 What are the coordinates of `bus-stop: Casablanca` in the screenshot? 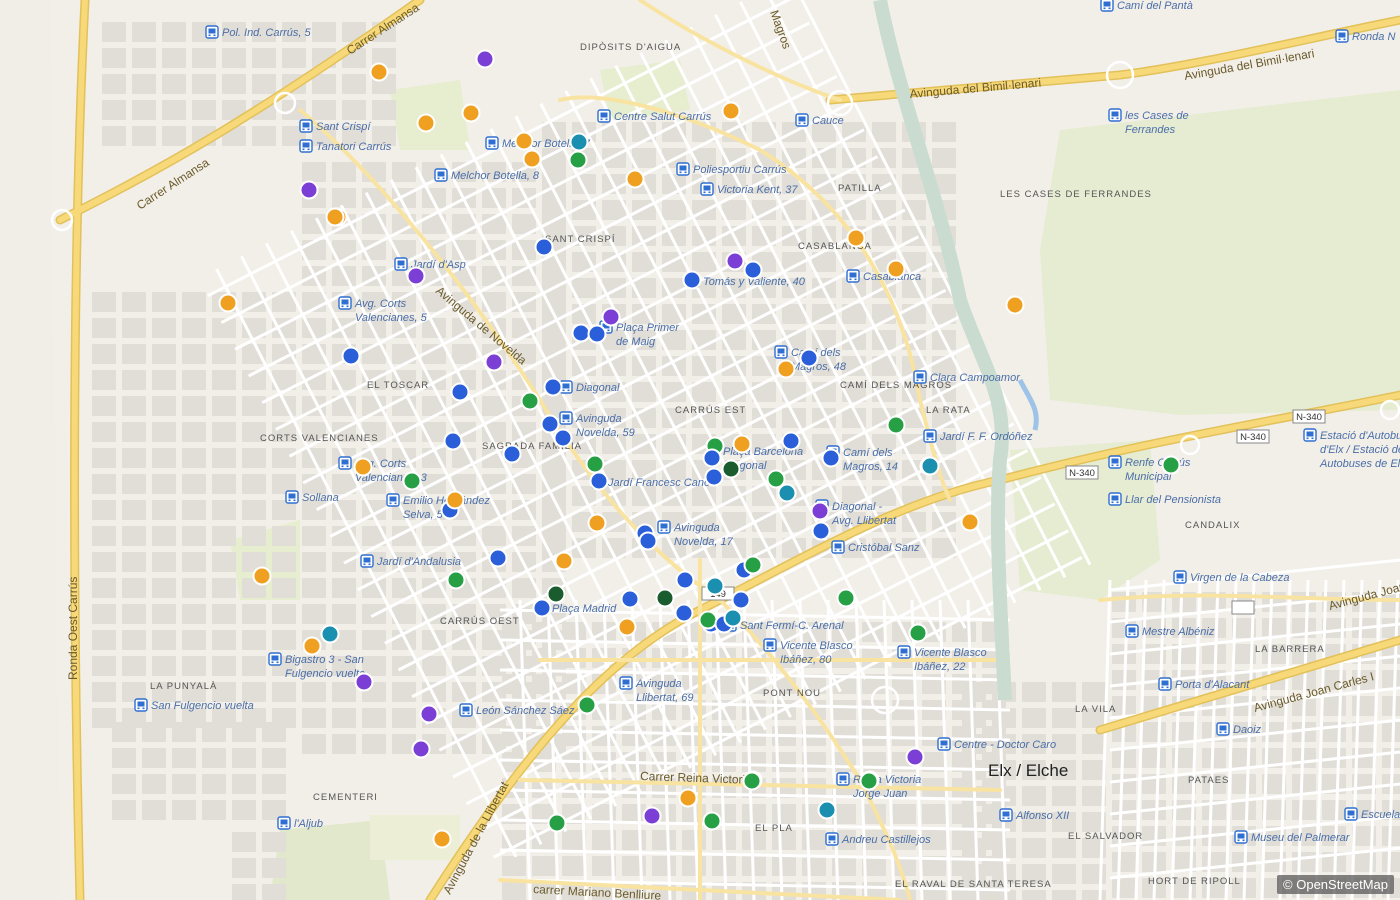 It's located at (883, 276).